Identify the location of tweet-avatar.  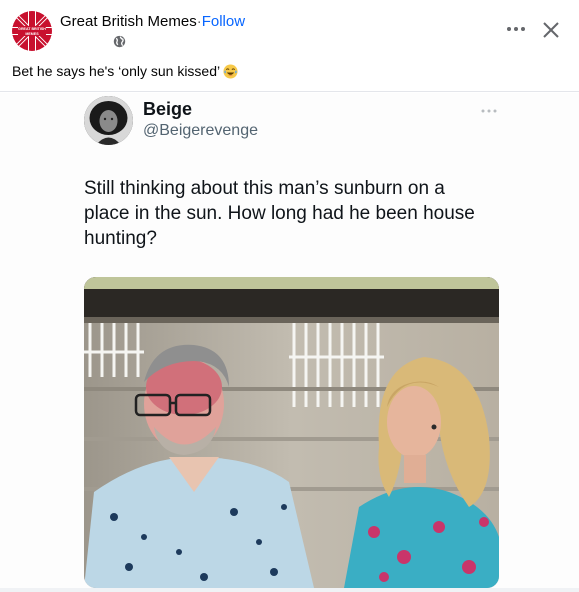
(108, 120).